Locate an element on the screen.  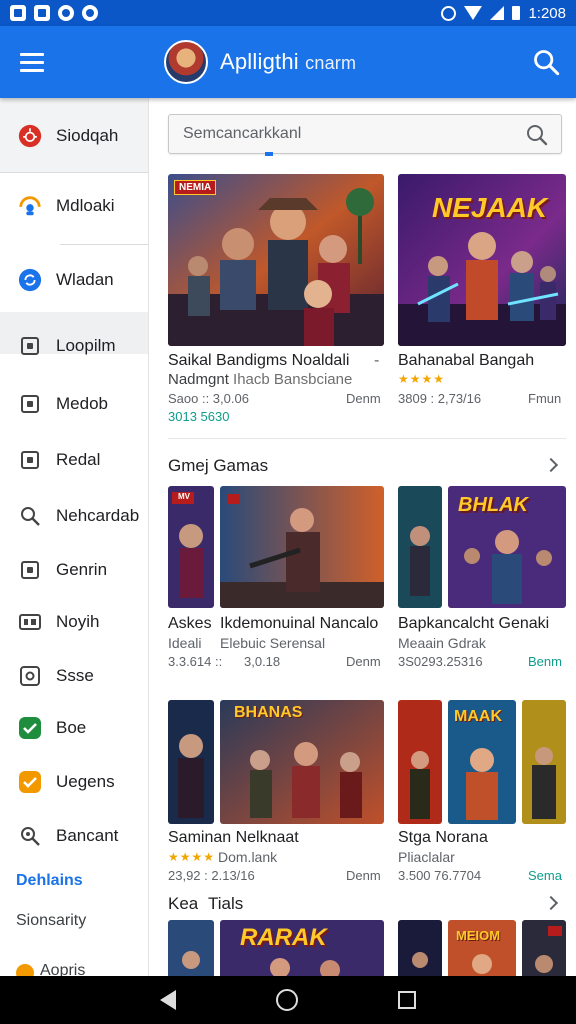
drawer-item-label: Noyih is located at coordinates (78, 621).